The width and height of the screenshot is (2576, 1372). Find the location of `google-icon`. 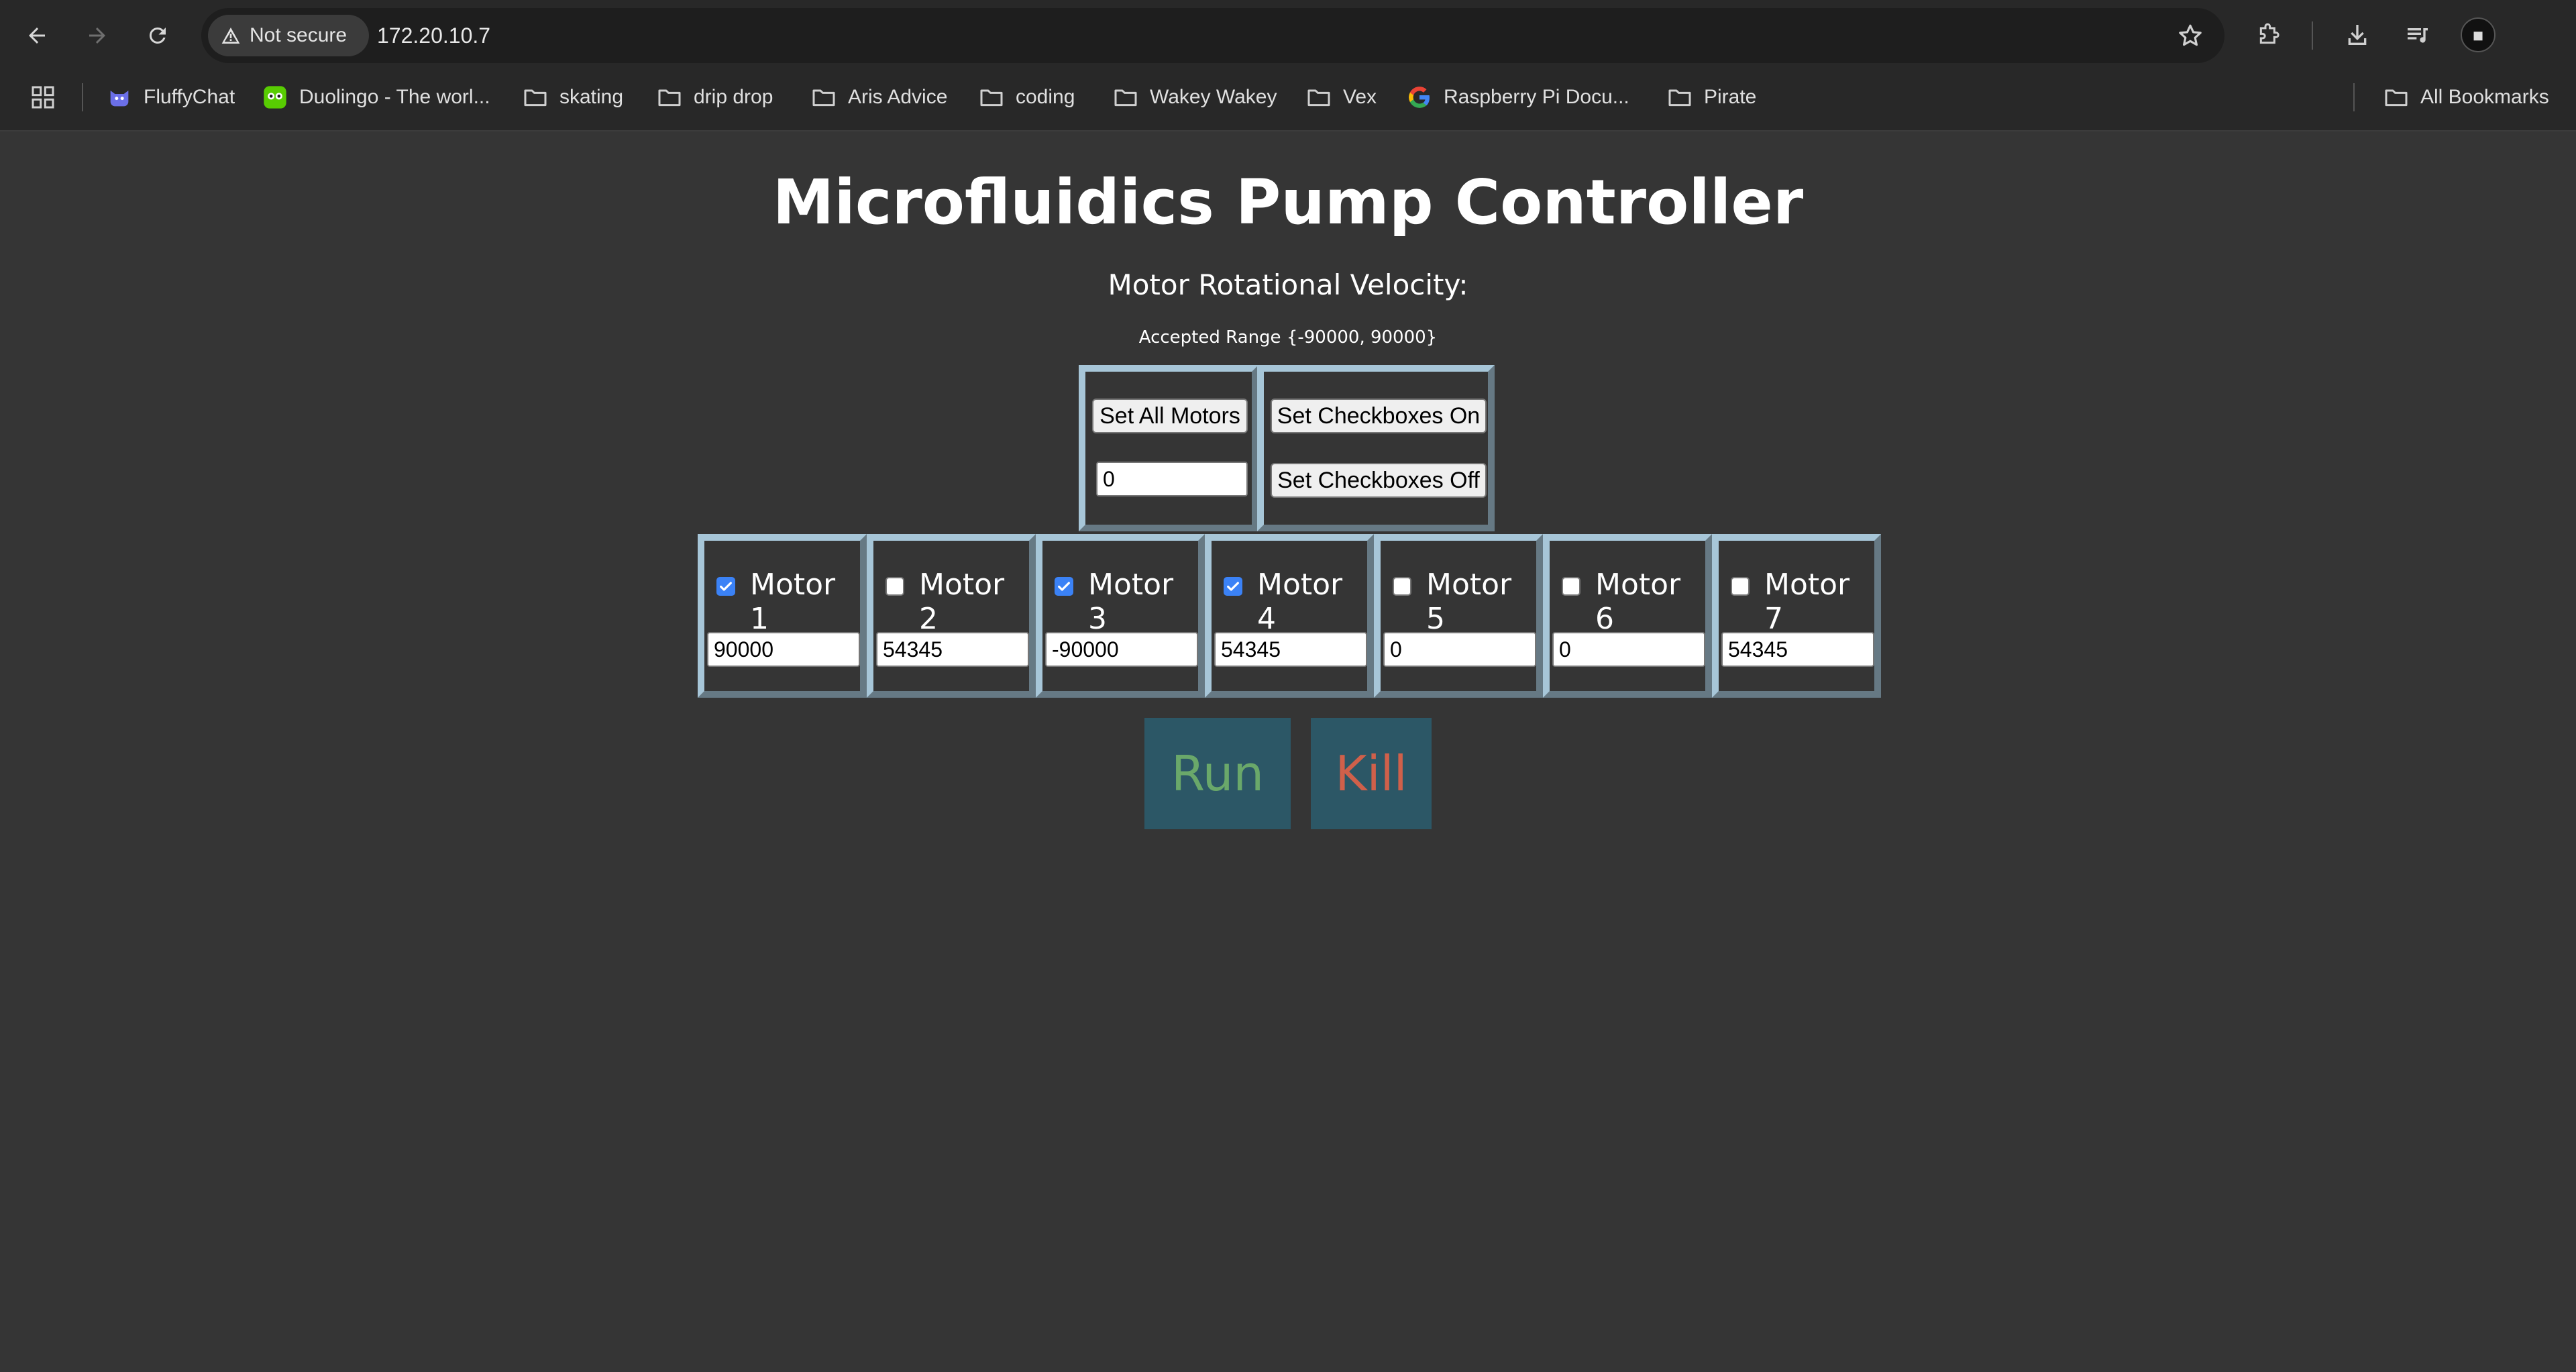

google-icon is located at coordinates (1419, 97).